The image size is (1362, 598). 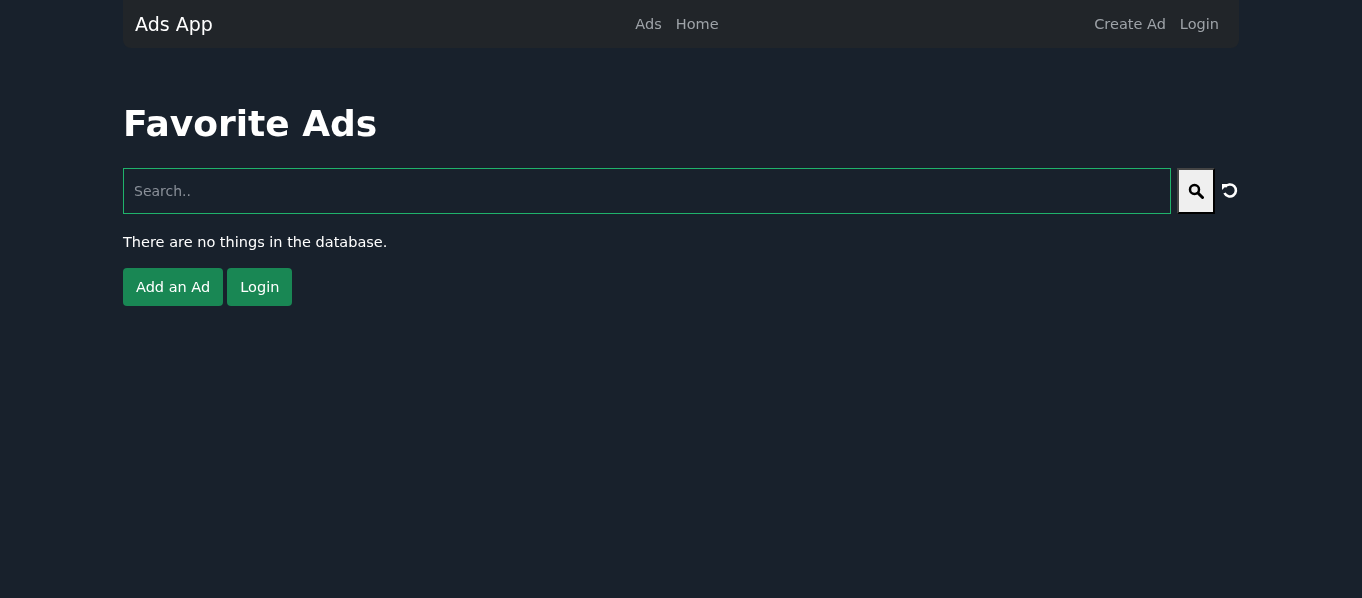 I want to click on nav-link: Home, so click(x=697, y=24).